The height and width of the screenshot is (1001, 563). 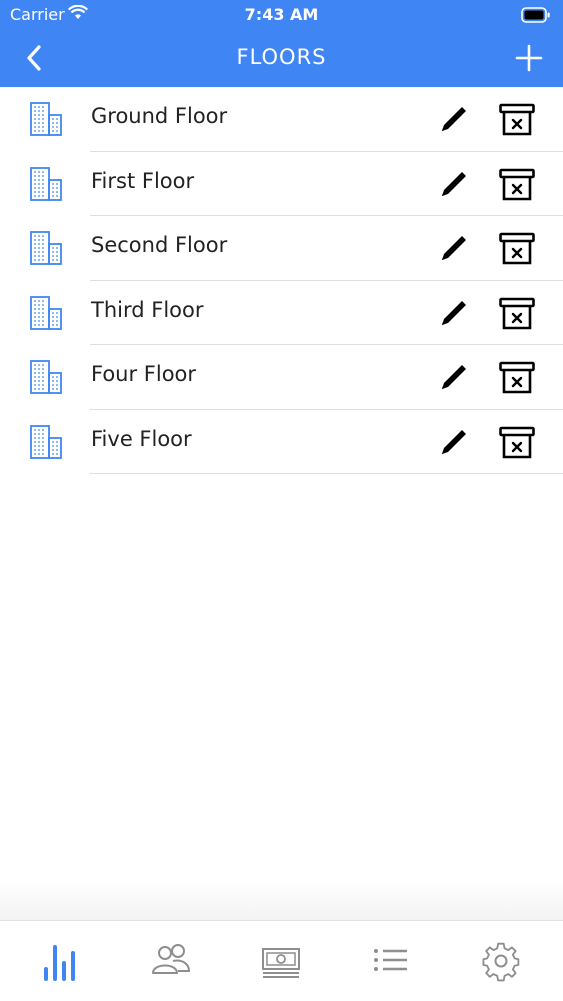 I want to click on status-bar: Carrier 7:43 AM, so click(x=281, y=15).